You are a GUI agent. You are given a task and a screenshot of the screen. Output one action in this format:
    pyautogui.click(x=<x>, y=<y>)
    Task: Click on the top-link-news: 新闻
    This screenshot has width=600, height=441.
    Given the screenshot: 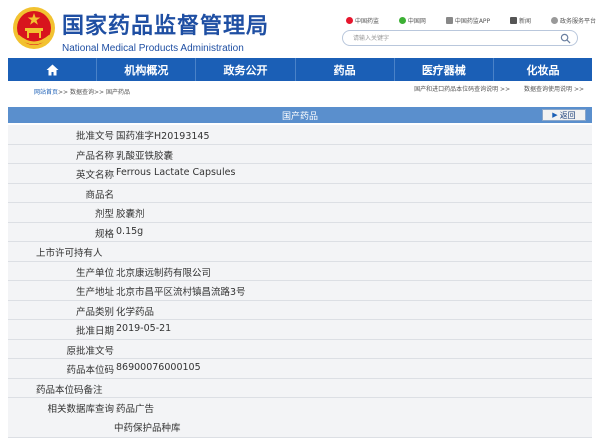 What is the action you would take?
    pyautogui.click(x=520, y=20)
    